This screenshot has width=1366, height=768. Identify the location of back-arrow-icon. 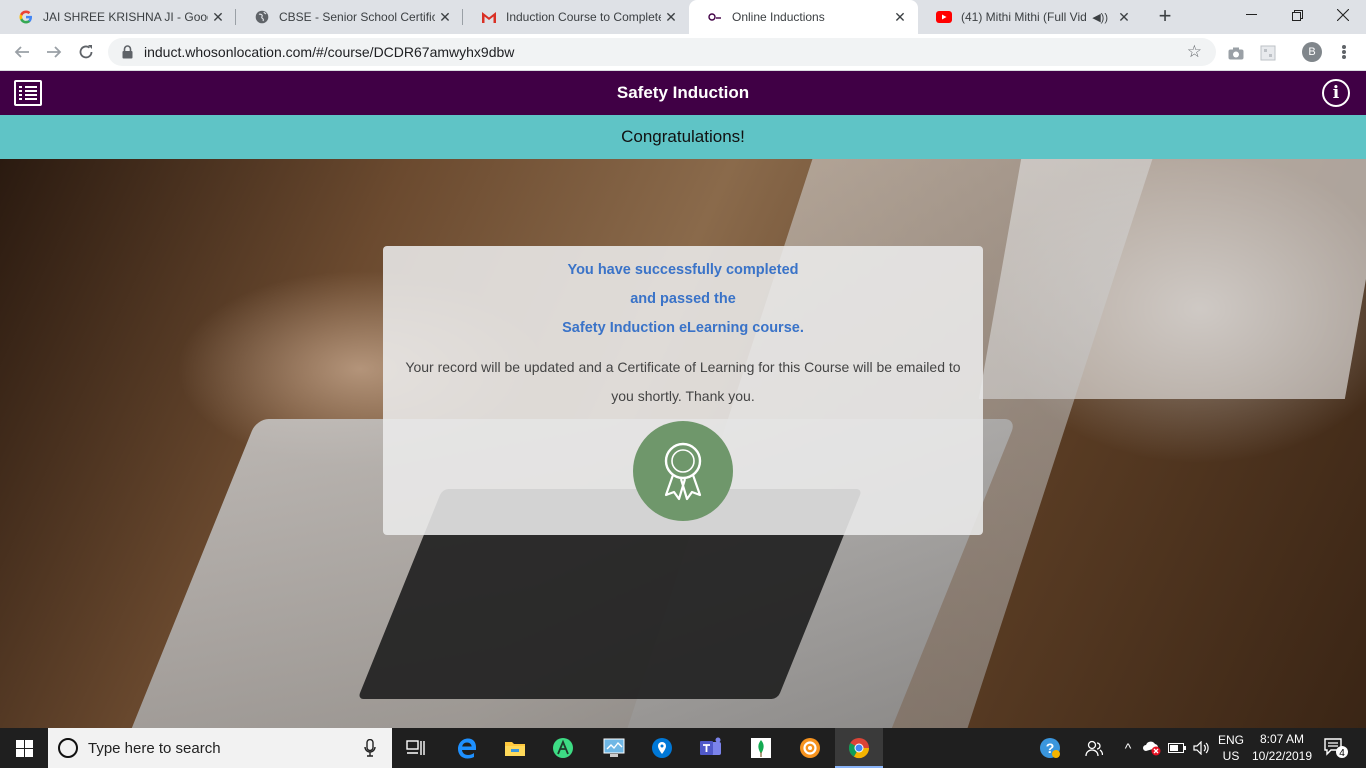
(22, 52).